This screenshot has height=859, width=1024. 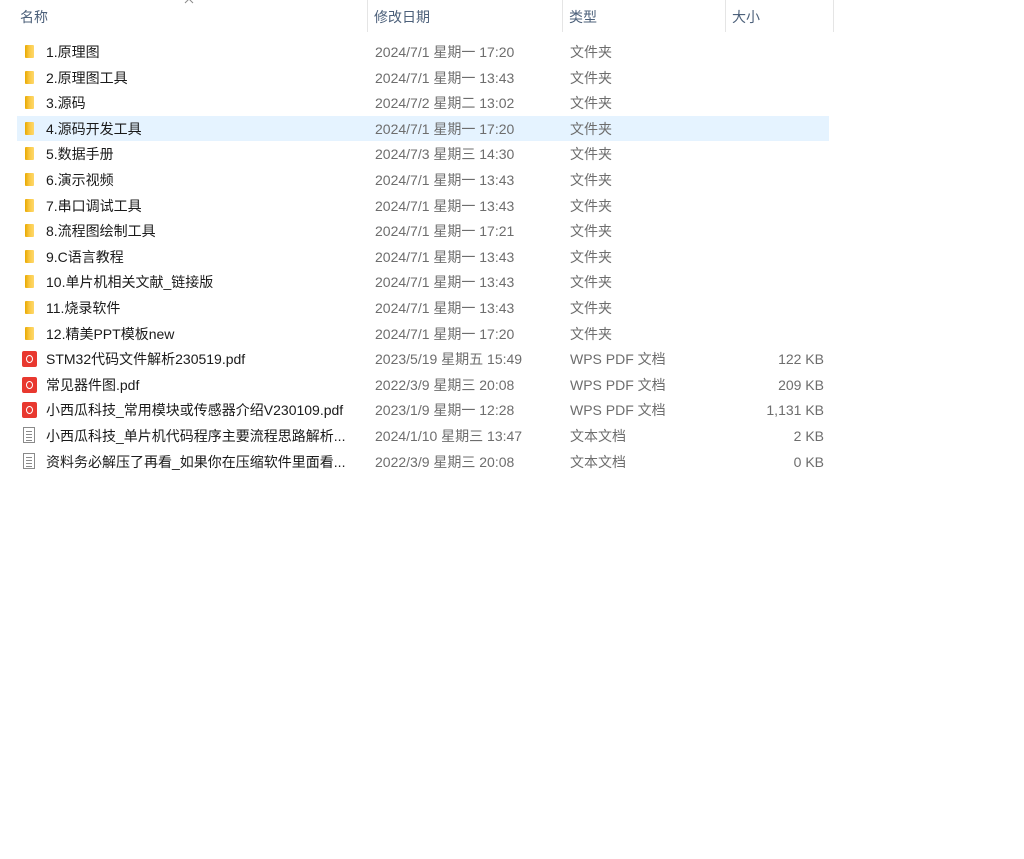 I want to click on file-name: 1.原理图, so click(x=73, y=52).